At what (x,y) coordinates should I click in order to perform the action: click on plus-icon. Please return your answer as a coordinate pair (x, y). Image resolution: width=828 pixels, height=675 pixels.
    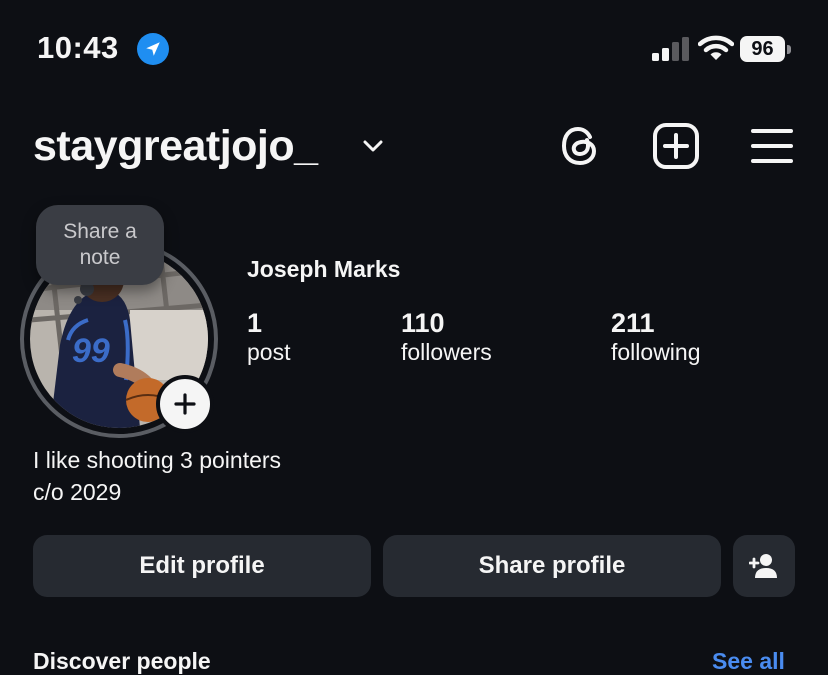
    Looking at the image, I should click on (185, 404).